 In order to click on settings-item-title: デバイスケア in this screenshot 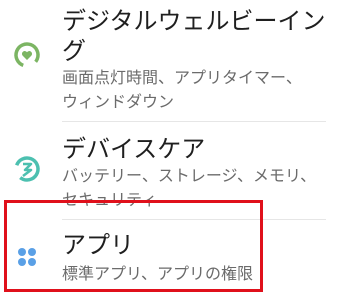, I will do `click(134, 149)`.